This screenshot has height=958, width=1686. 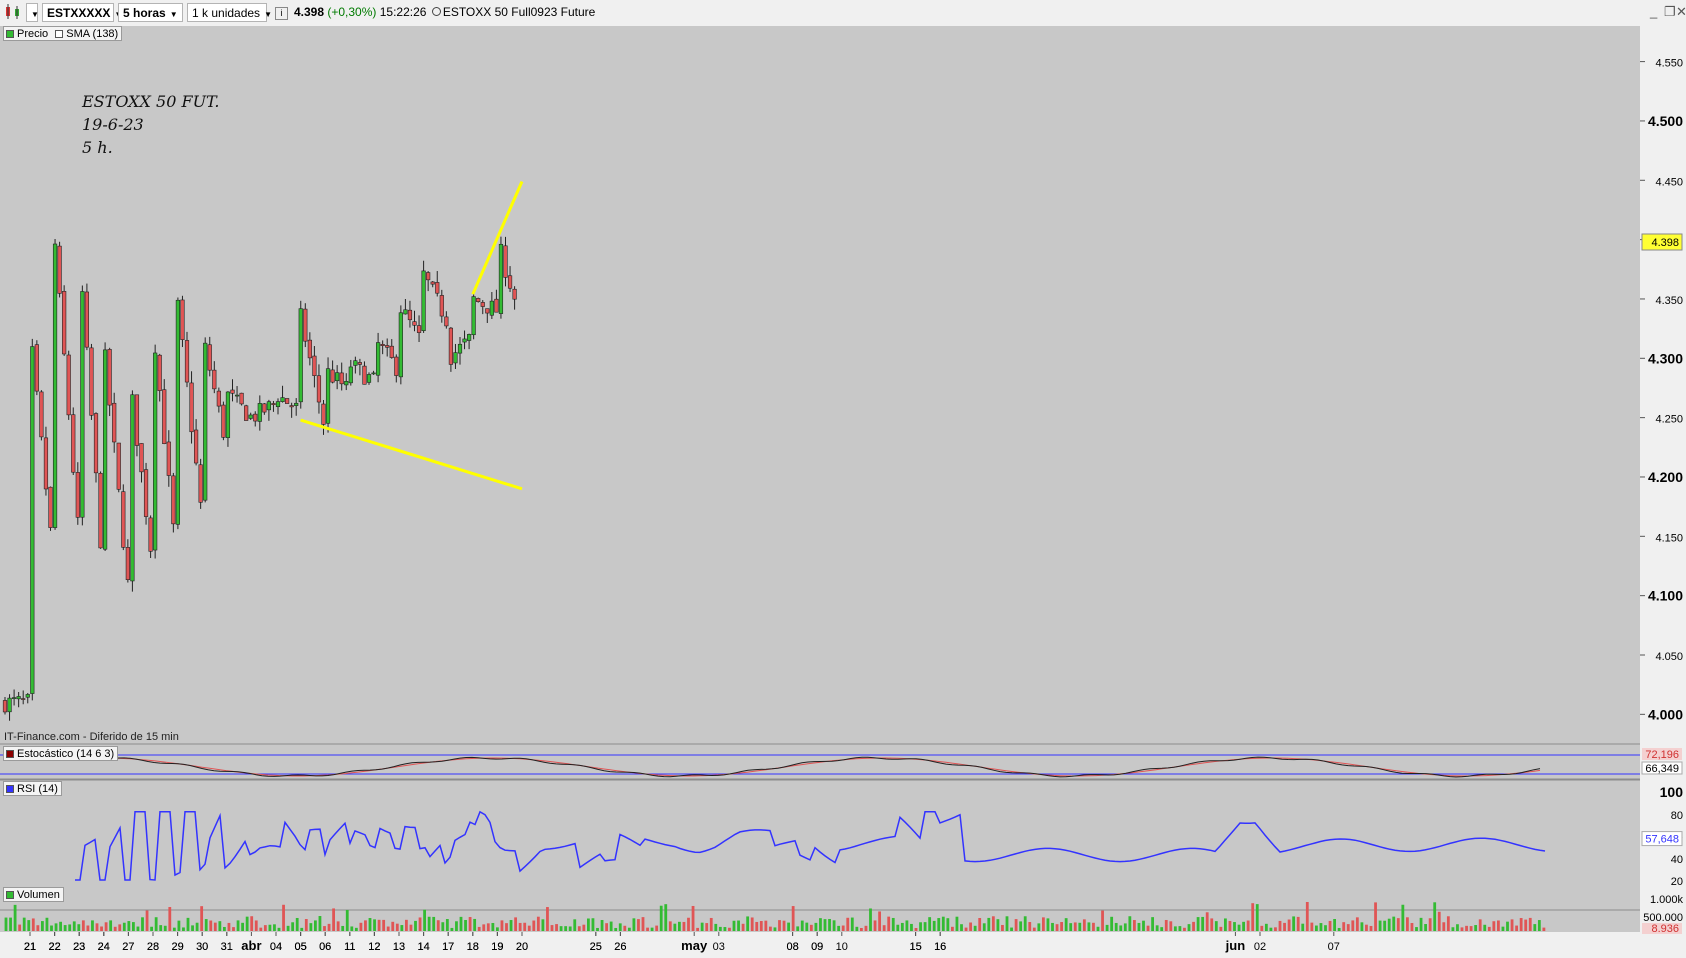 I want to click on last-price-label: 4.398, so click(x=1665, y=243).